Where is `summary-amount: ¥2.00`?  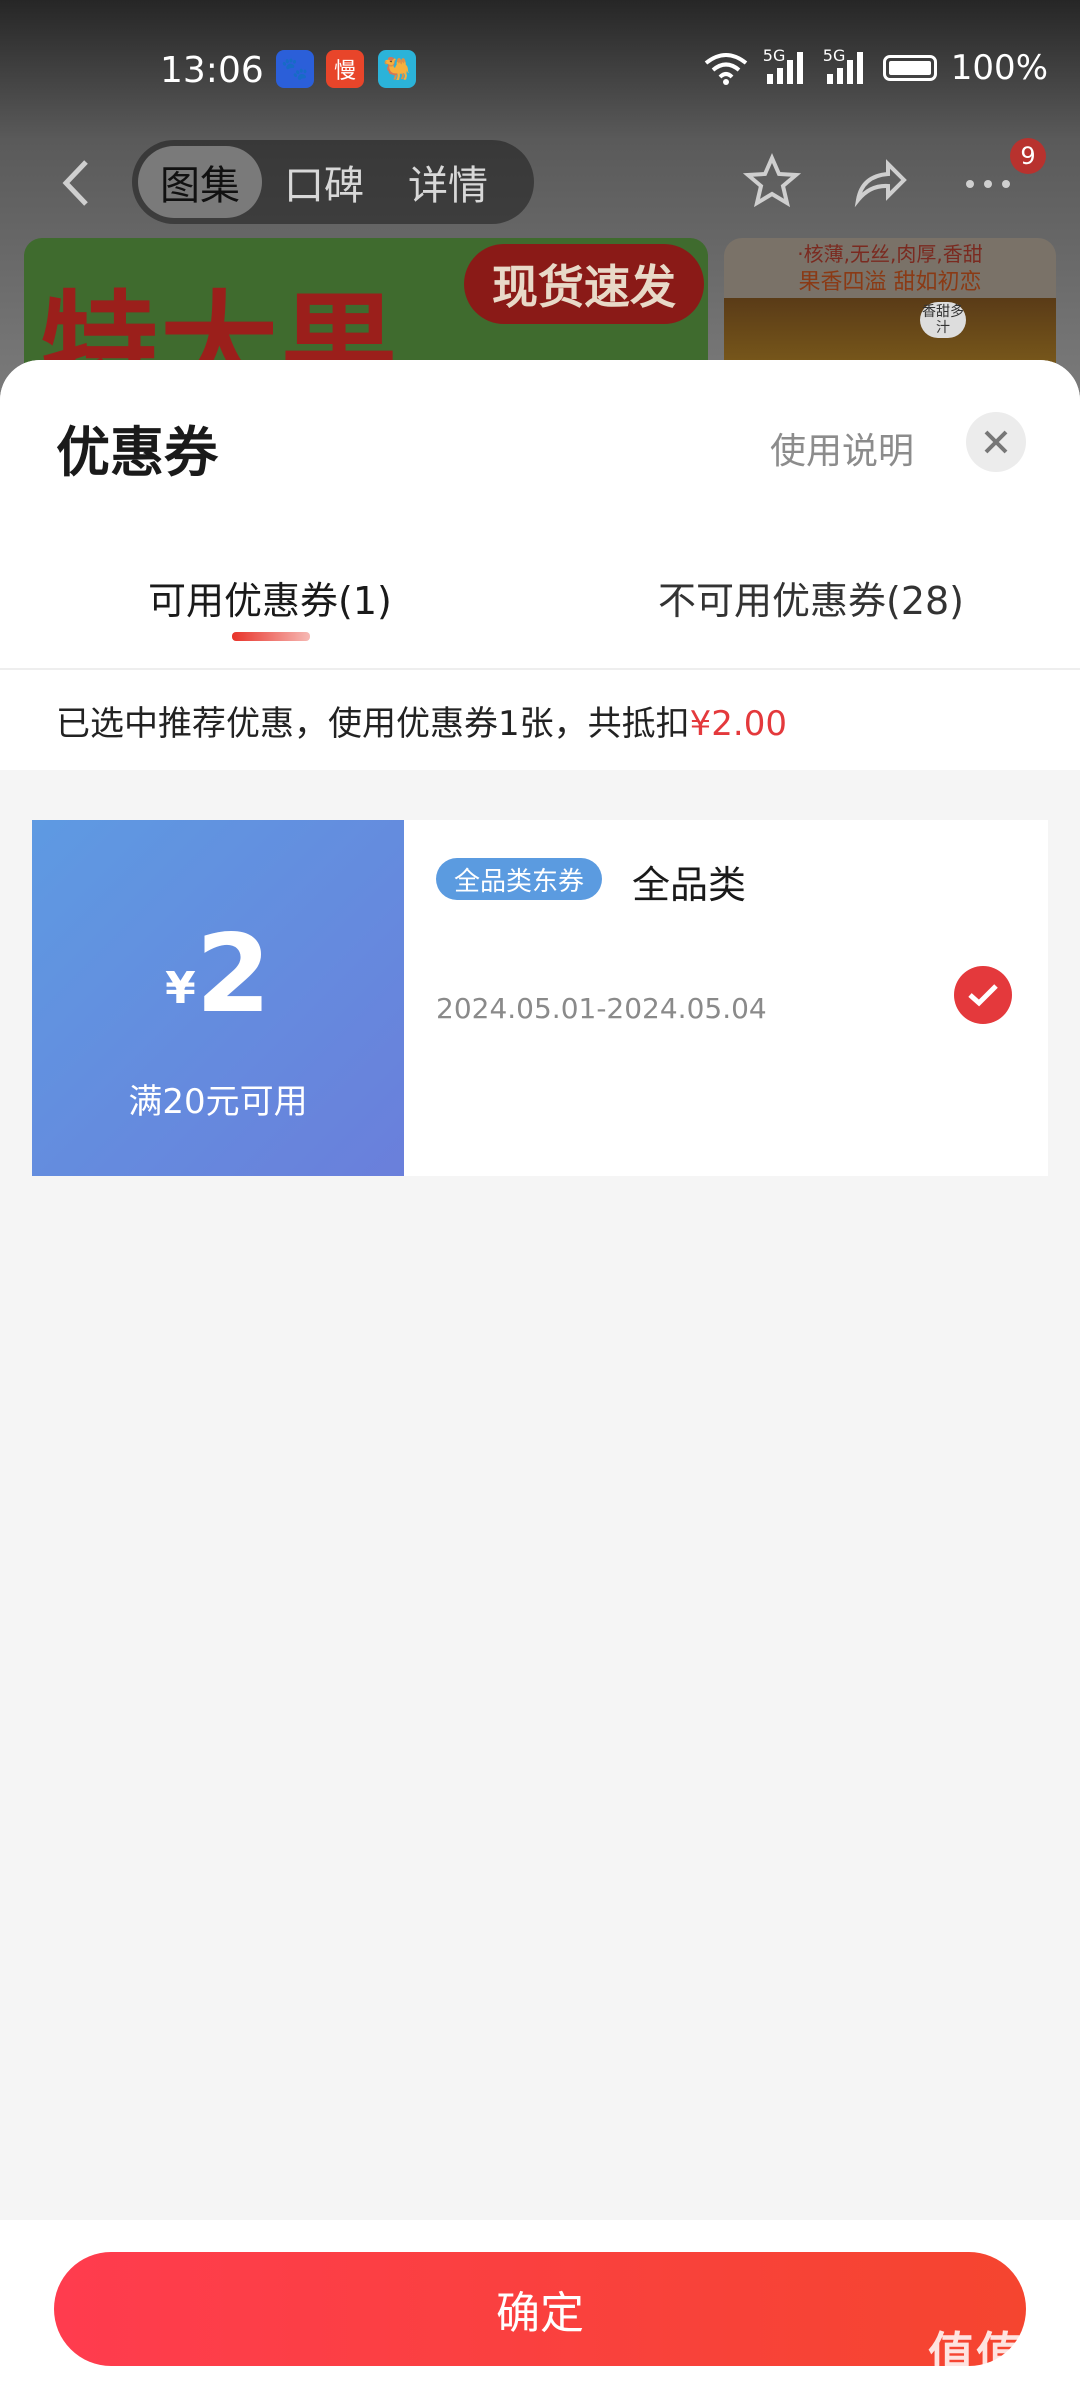 summary-amount: ¥2.00 is located at coordinates (738, 724).